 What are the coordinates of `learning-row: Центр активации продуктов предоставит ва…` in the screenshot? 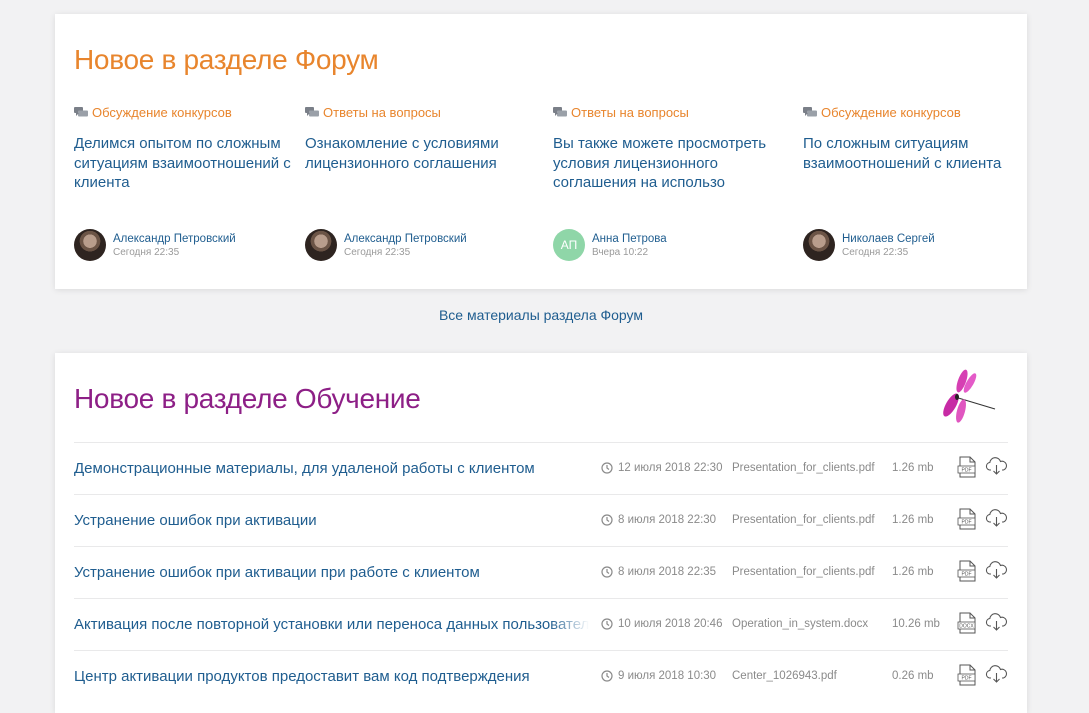 It's located at (541, 676).